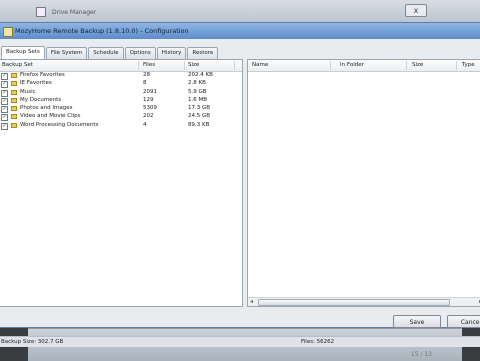  Describe the element at coordinates (421, 354) in the screenshot. I see `page-counter: 15 / 13` at that location.